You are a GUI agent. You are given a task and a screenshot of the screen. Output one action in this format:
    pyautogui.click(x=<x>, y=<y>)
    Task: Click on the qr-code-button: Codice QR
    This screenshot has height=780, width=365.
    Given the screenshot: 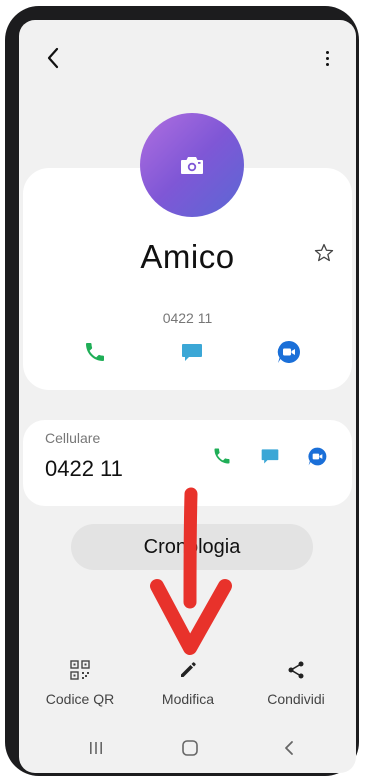 What is the action you would take?
    pyautogui.click(x=80, y=688)
    